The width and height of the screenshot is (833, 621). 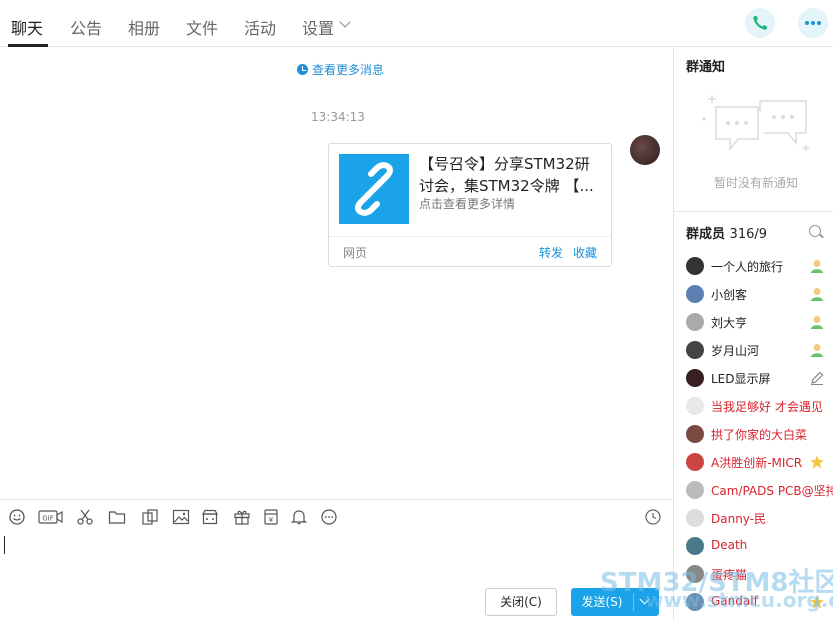 I want to click on star-badge-icon, so click(x=817, y=462).